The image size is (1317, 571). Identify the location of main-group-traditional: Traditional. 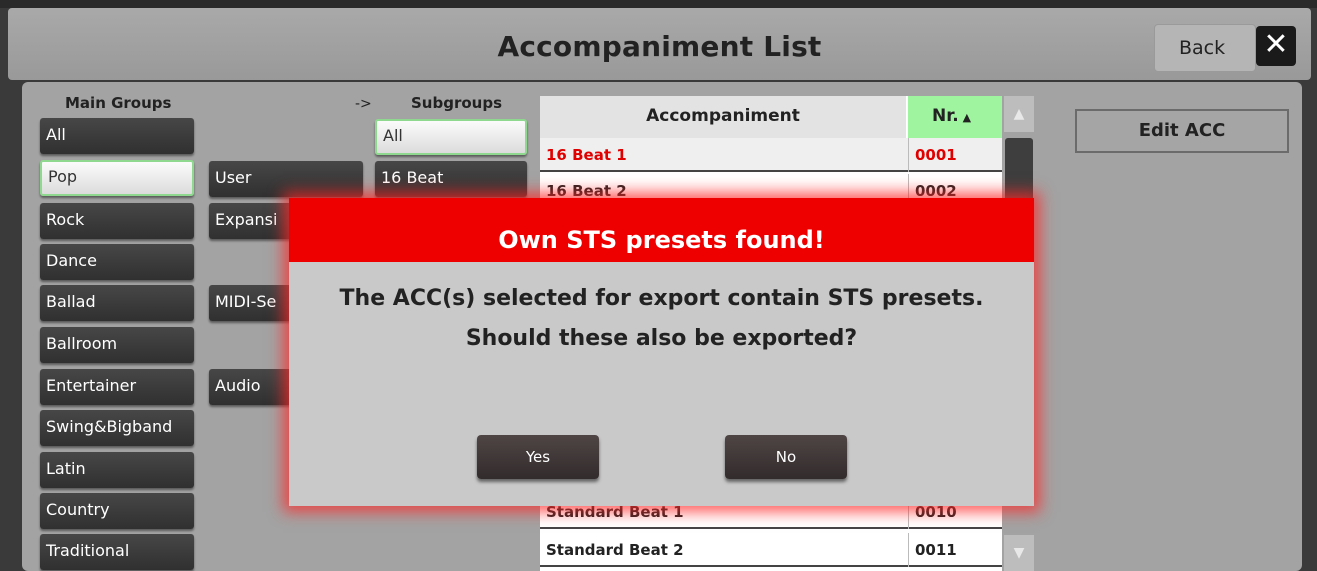
(117, 552).